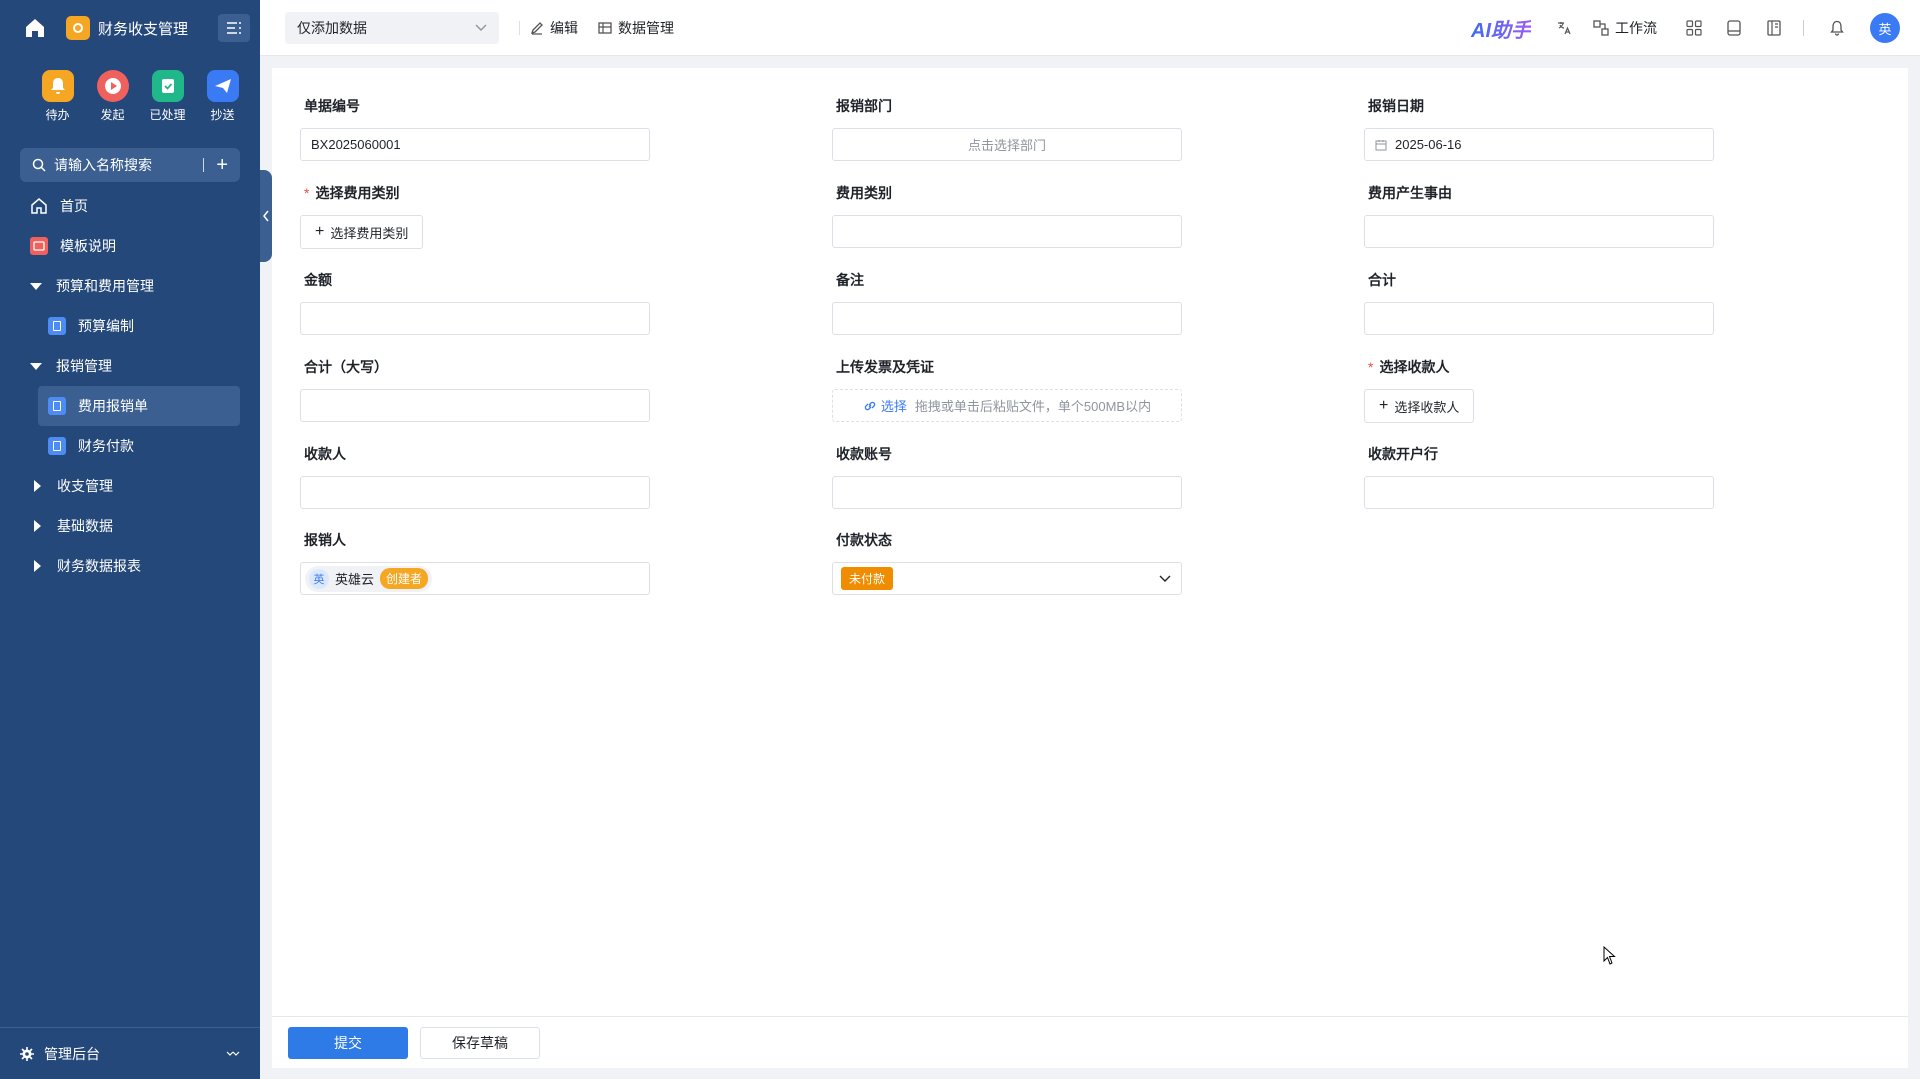 The width and height of the screenshot is (1920, 1079). Describe the element at coordinates (1539, 318) in the screenshot. I see `total-input` at that location.